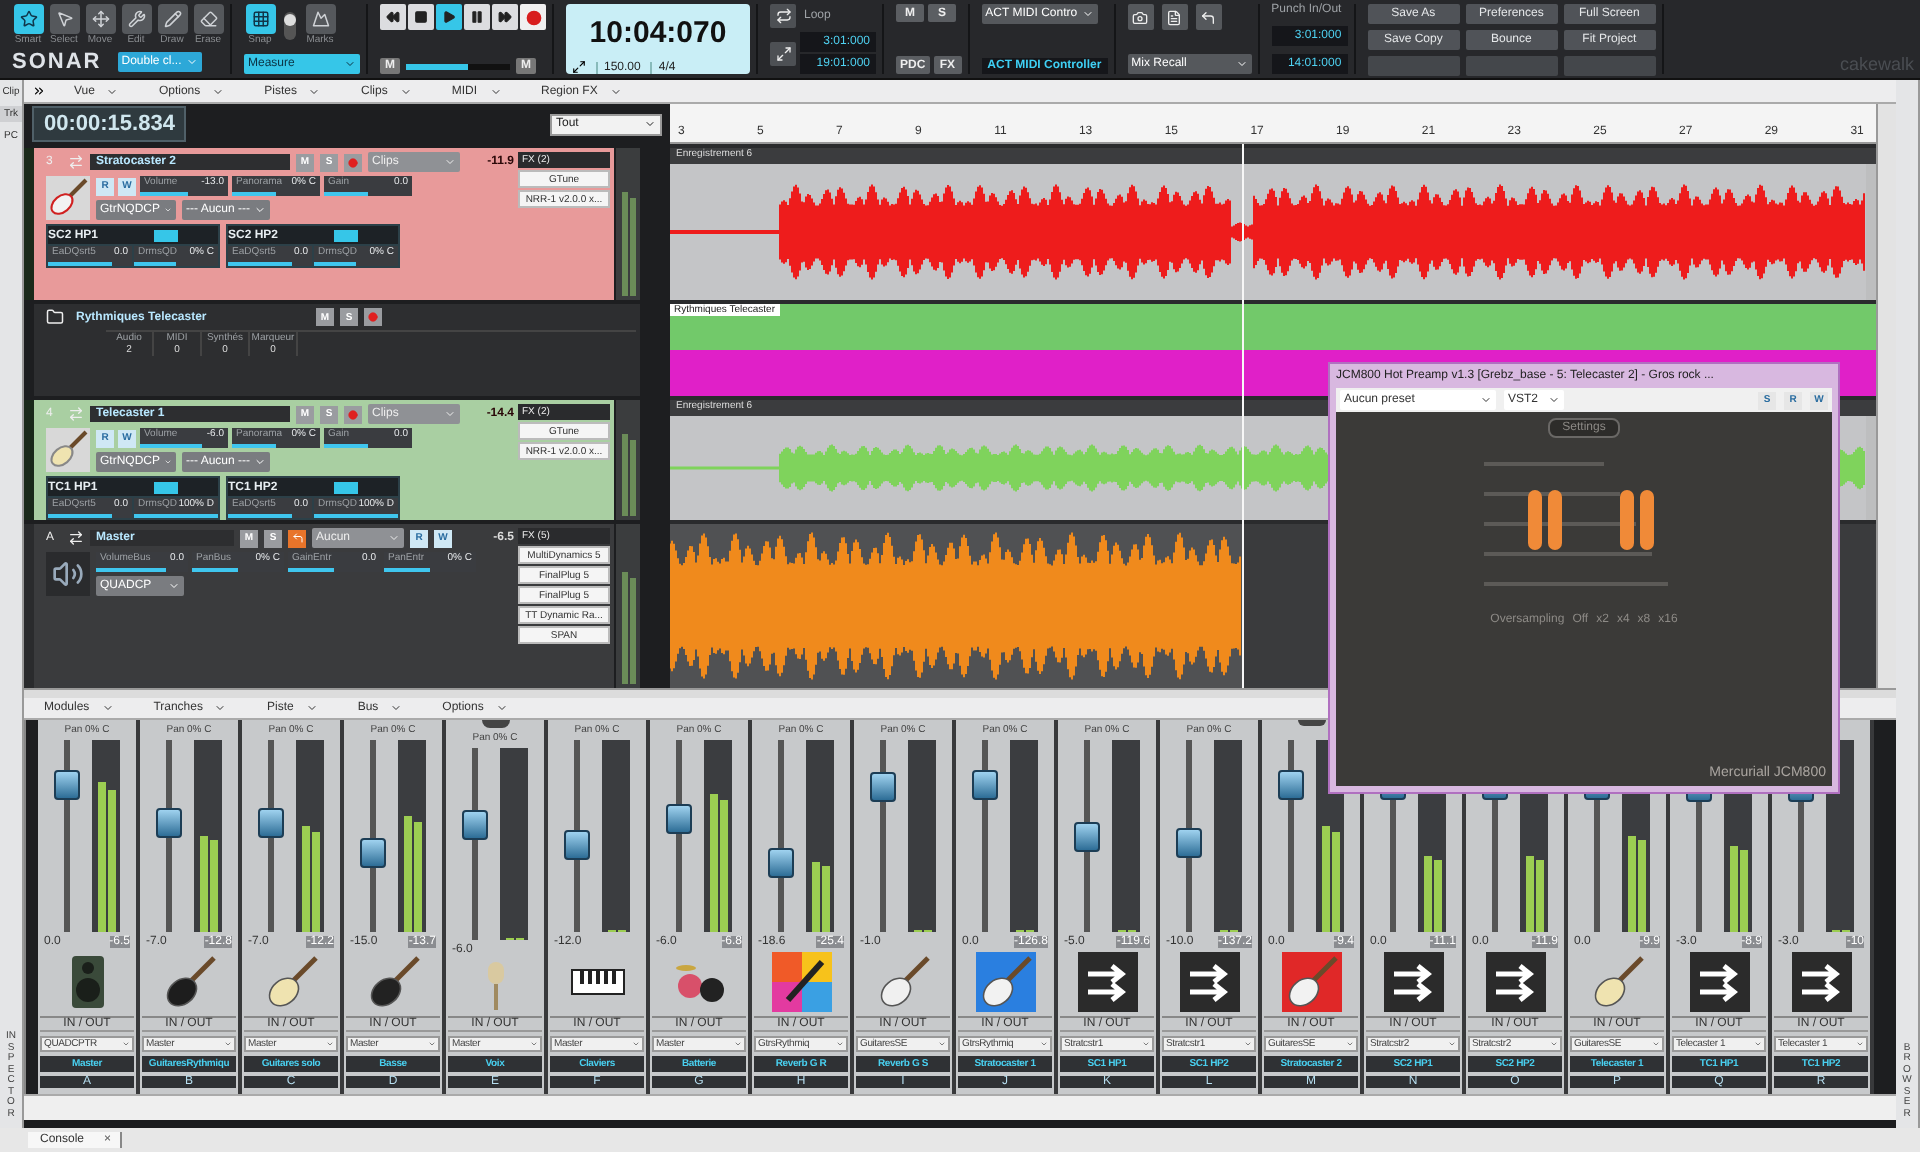 This screenshot has width=1920, height=1152. I want to click on eraser-icon, so click(208, 19).